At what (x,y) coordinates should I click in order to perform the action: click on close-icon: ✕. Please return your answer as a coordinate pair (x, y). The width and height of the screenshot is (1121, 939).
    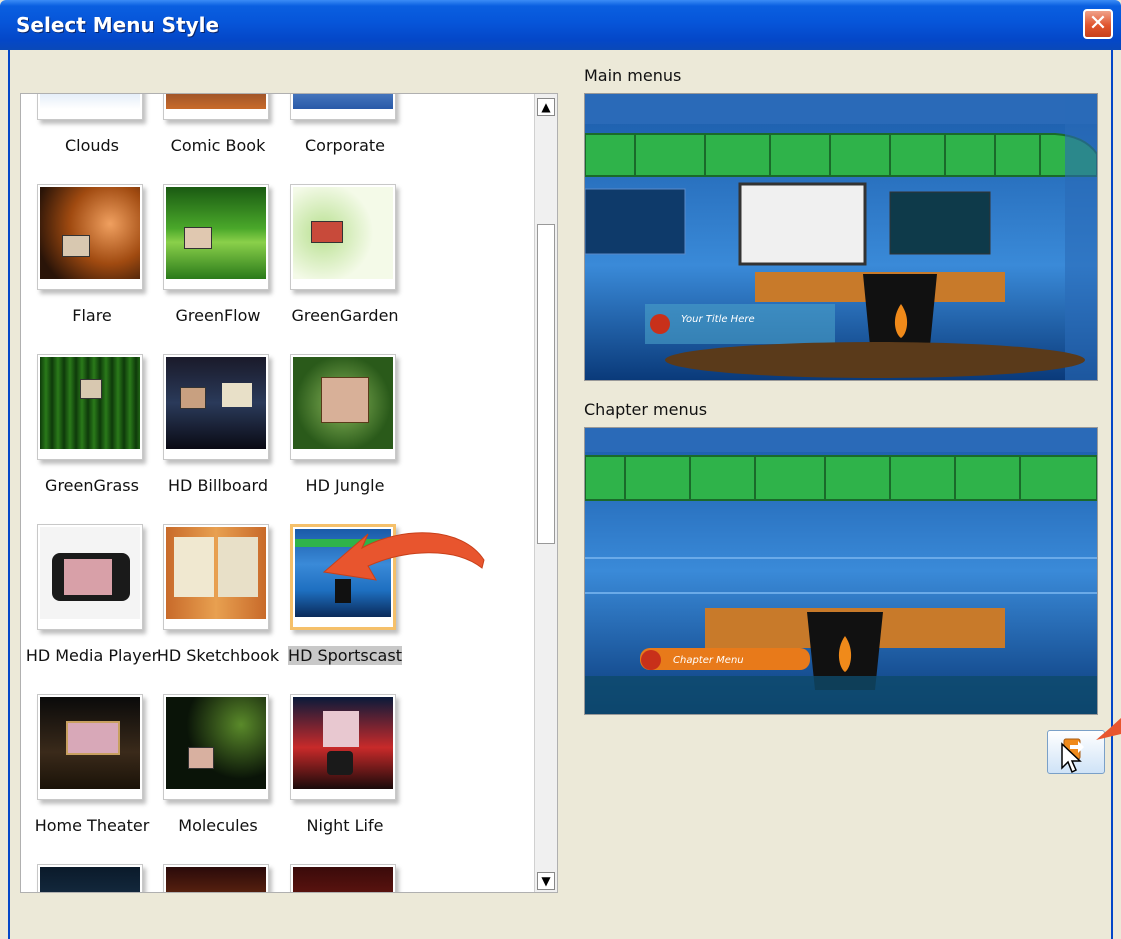
    Looking at the image, I should click on (1098, 23).